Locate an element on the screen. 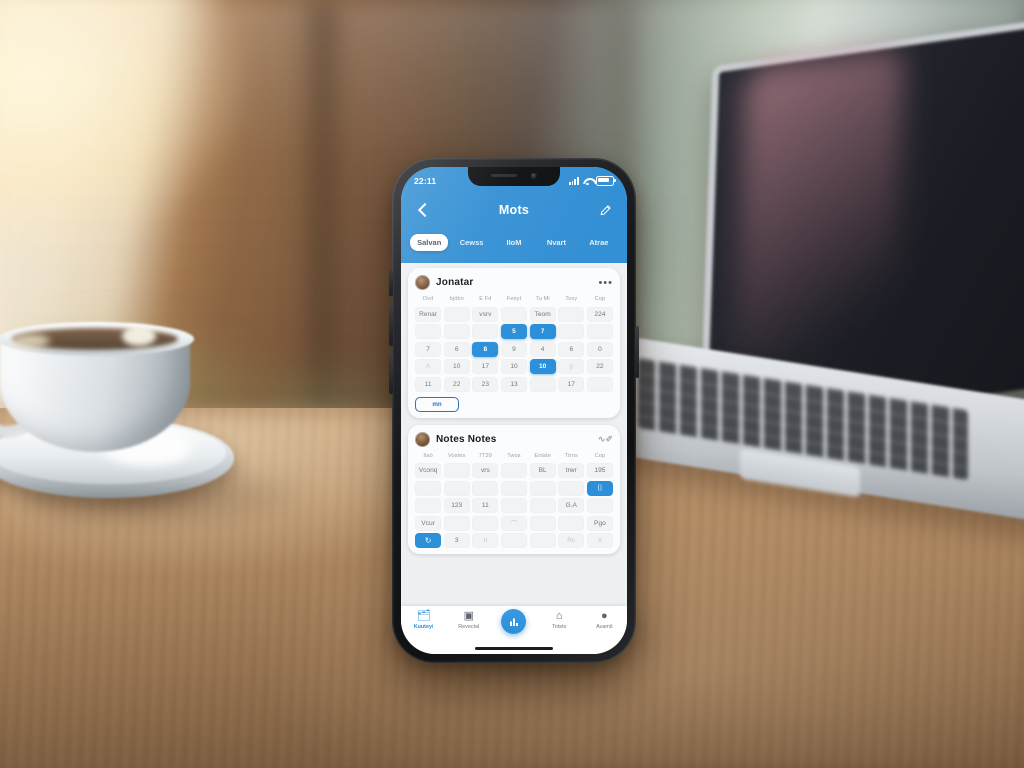  calendar-day: Renar is located at coordinates (428, 314).